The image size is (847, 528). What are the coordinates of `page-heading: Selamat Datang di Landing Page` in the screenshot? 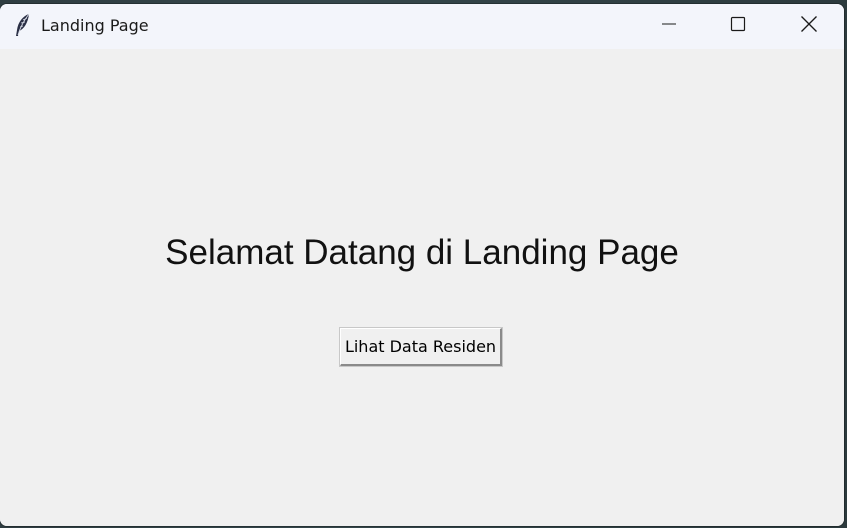 It's located at (422, 252).